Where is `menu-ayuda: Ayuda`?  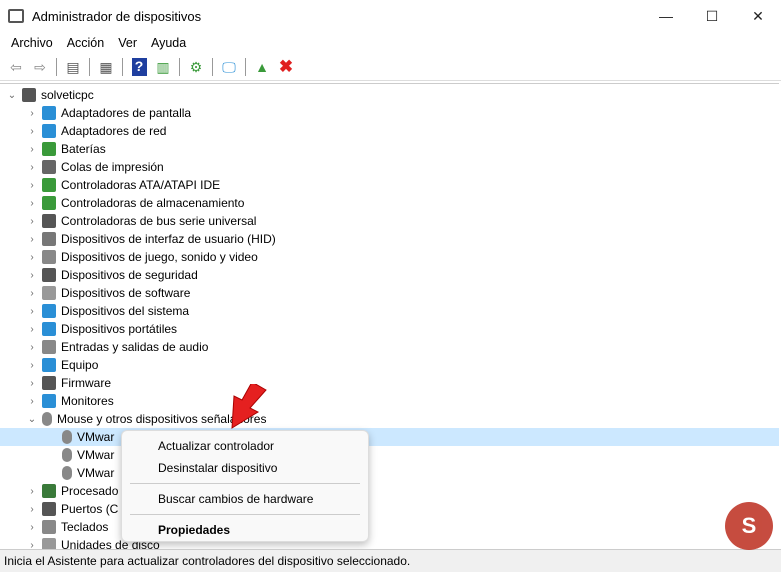 menu-ayuda: Ayuda is located at coordinates (168, 43).